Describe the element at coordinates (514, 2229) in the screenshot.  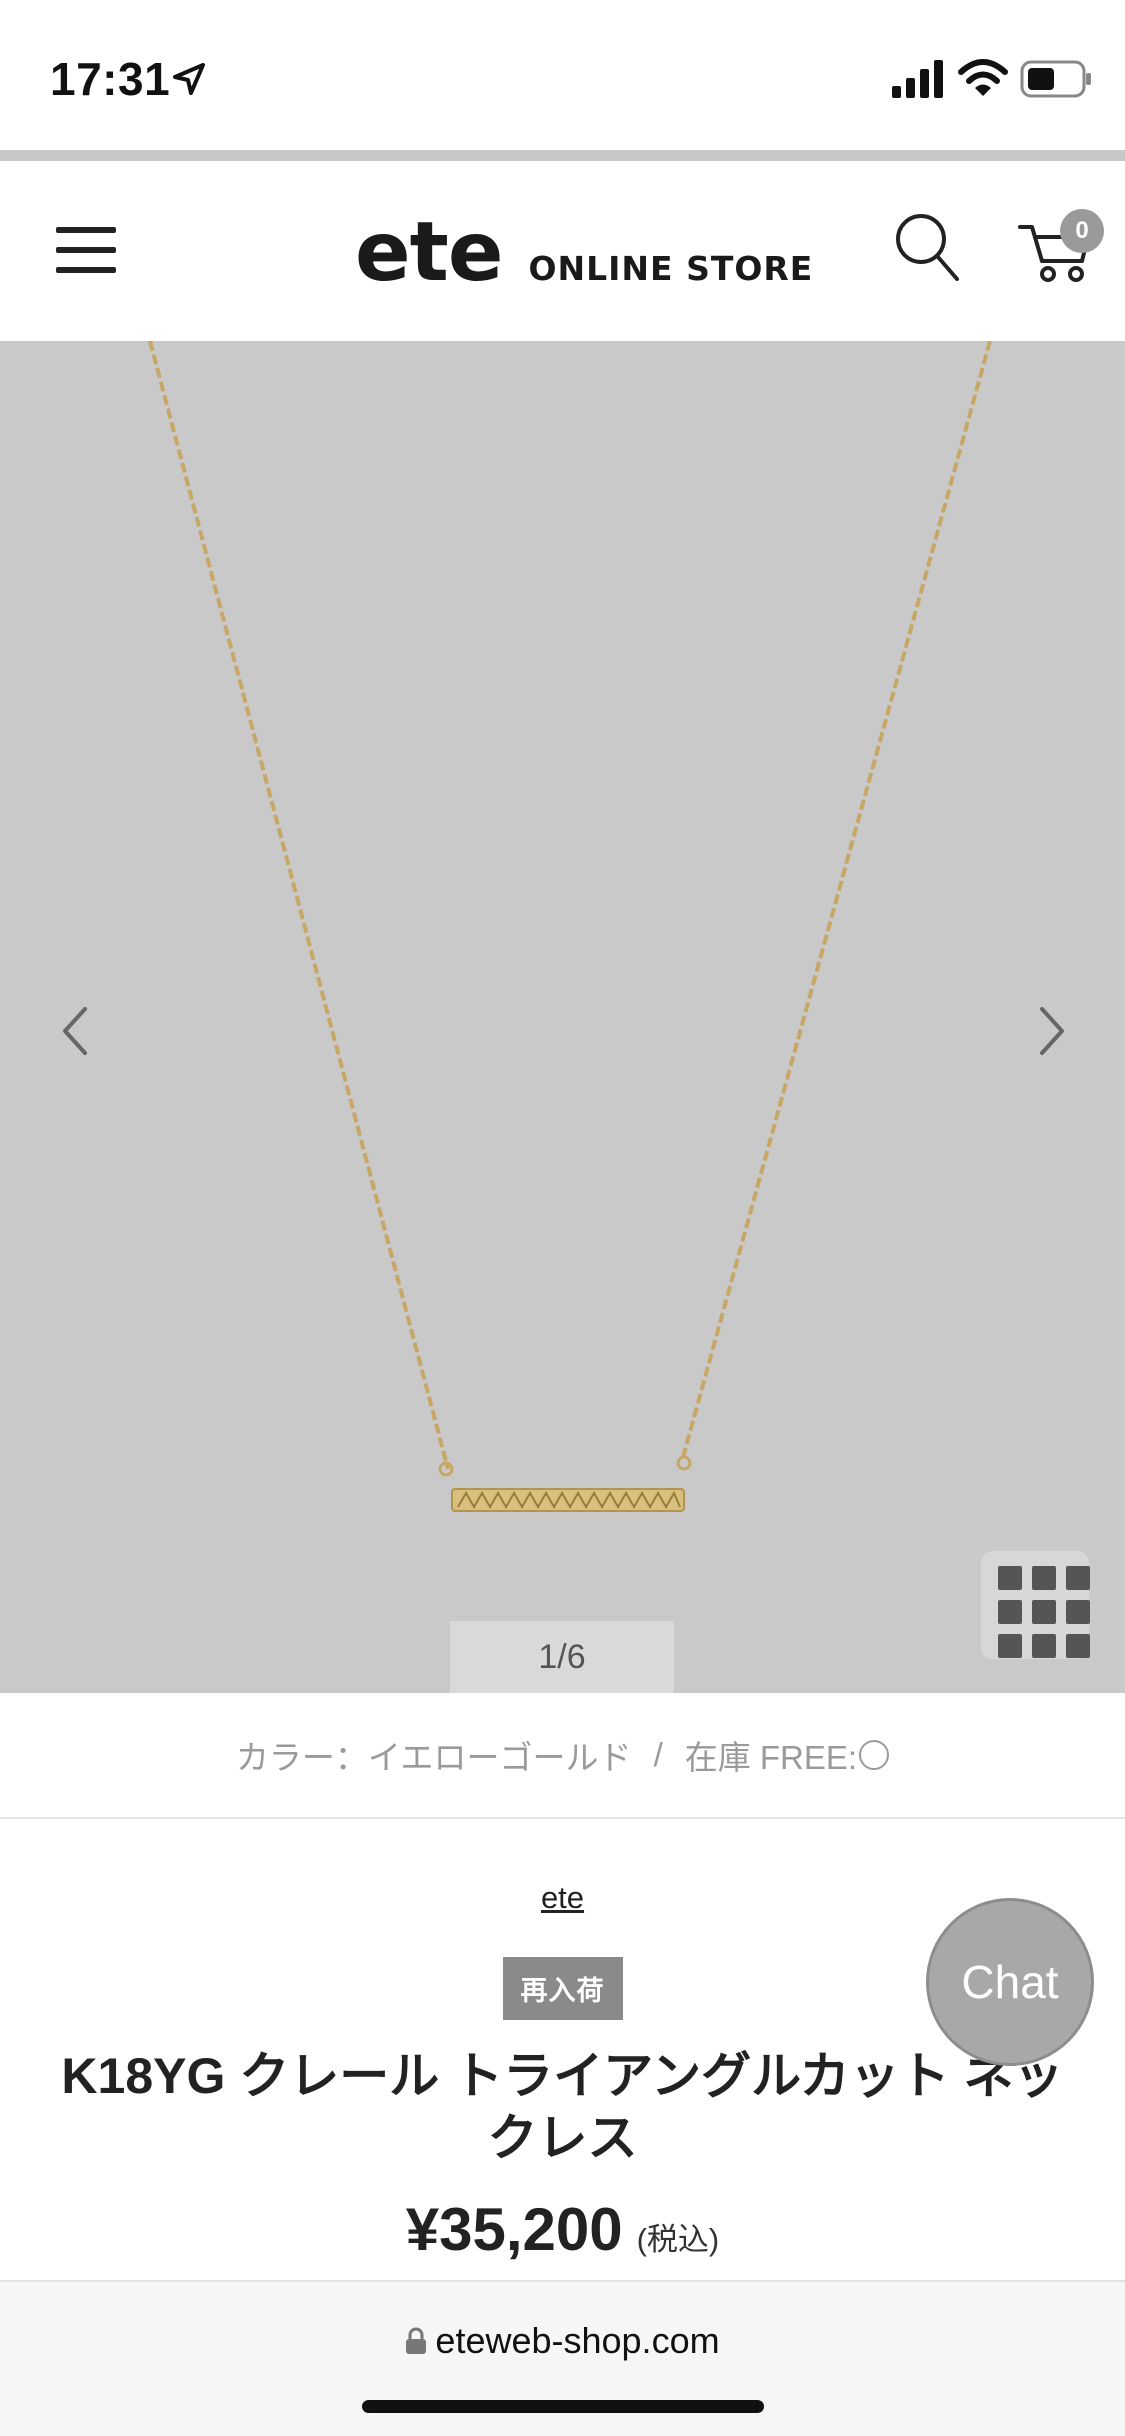
I see `product-price: ¥35,200` at that location.